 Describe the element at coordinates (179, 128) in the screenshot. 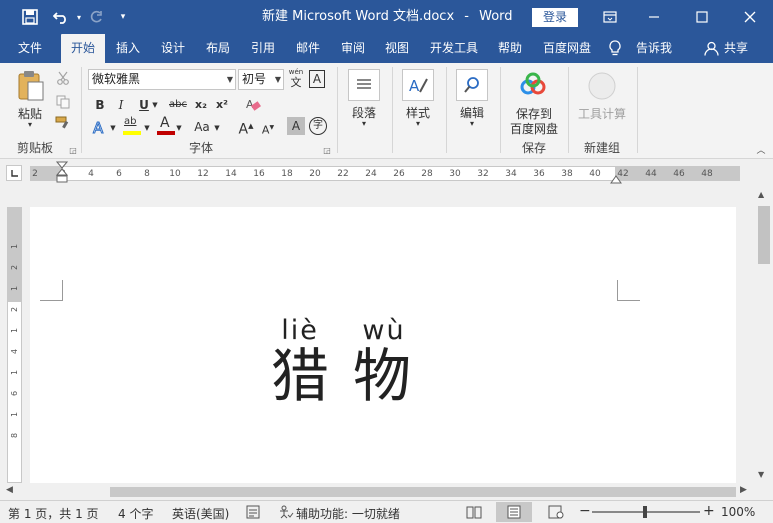

I see `font-color-dropdown-icon: ▼` at that location.